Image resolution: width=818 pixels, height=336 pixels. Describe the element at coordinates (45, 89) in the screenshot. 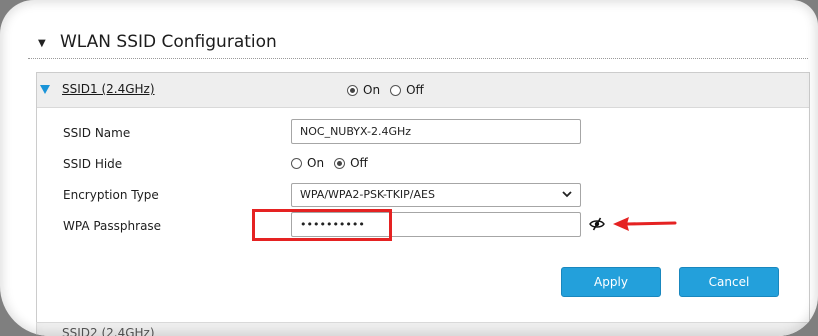

I see `expand-triangle-icon` at that location.